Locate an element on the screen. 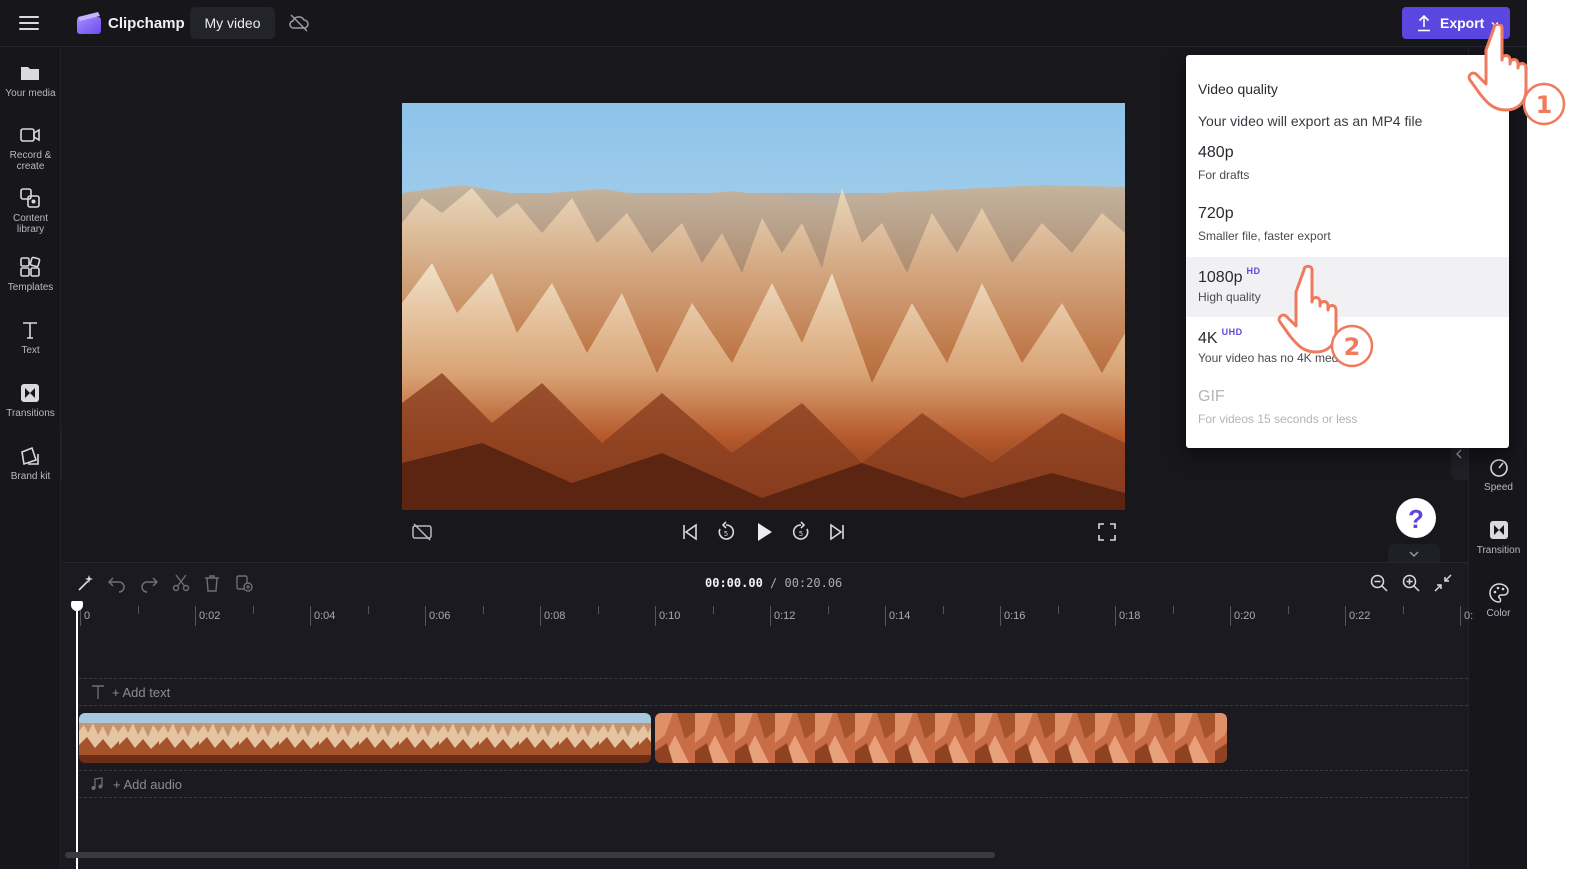 The image size is (1587, 869). sidebar-item-content-library: Content library is located at coordinates (30, 210).